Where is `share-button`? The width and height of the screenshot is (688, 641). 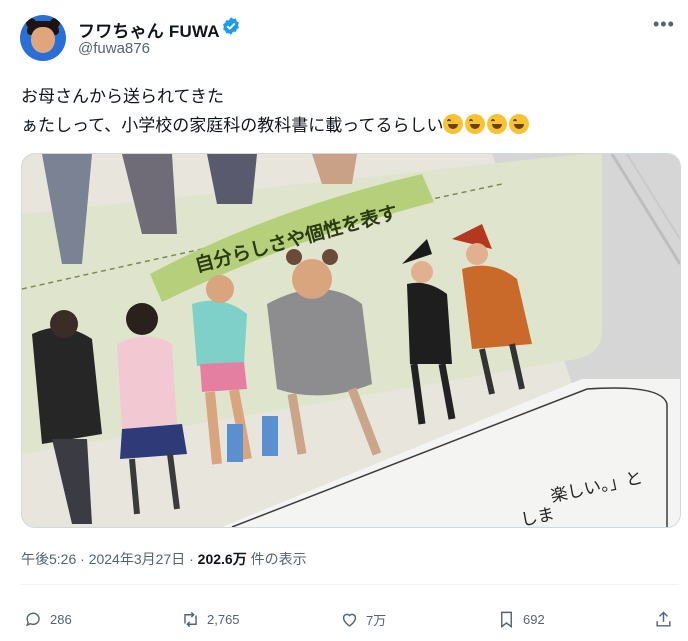
share-button is located at coordinates (667, 619).